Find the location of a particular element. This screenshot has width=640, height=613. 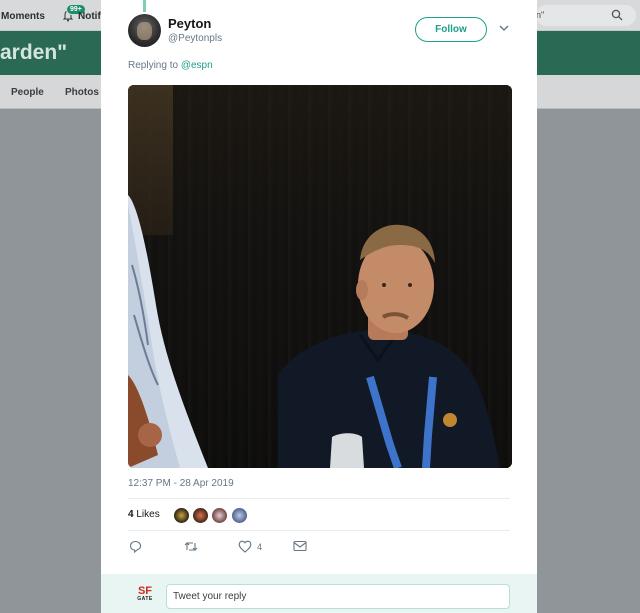

search-icon is located at coordinates (617, 15).